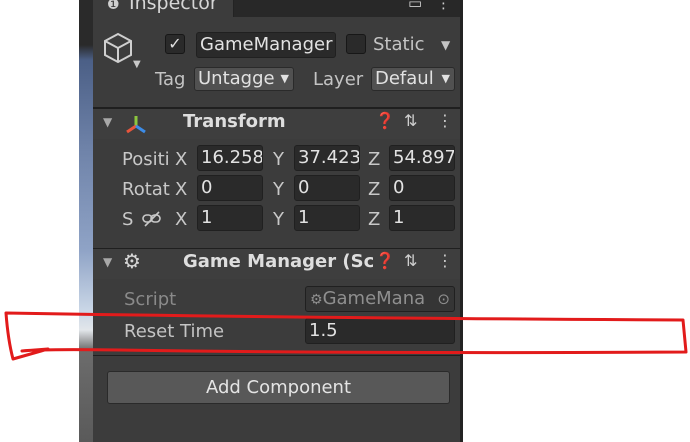 The width and height of the screenshot is (690, 442). What do you see at coordinates (327, 158) in the screenshot?
I see `position-y-field: 37.423` at bounding box center [327, 158].